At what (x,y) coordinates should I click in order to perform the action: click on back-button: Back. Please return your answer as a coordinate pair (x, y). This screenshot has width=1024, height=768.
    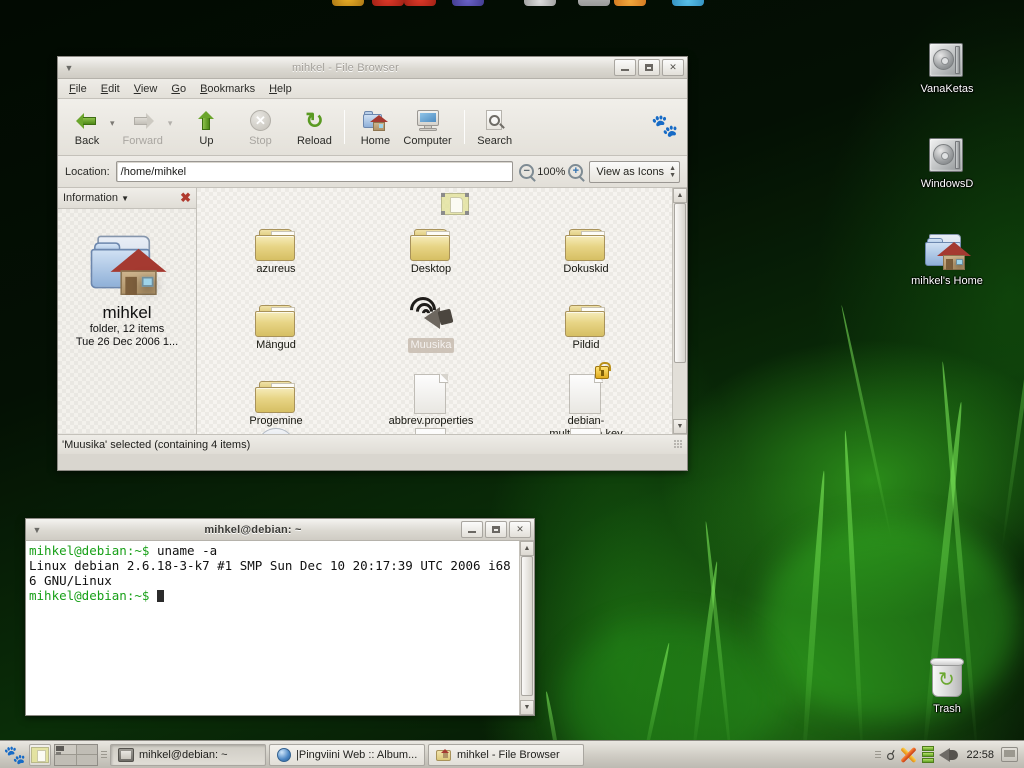
    Looking at the image, I should click on (87, 127).